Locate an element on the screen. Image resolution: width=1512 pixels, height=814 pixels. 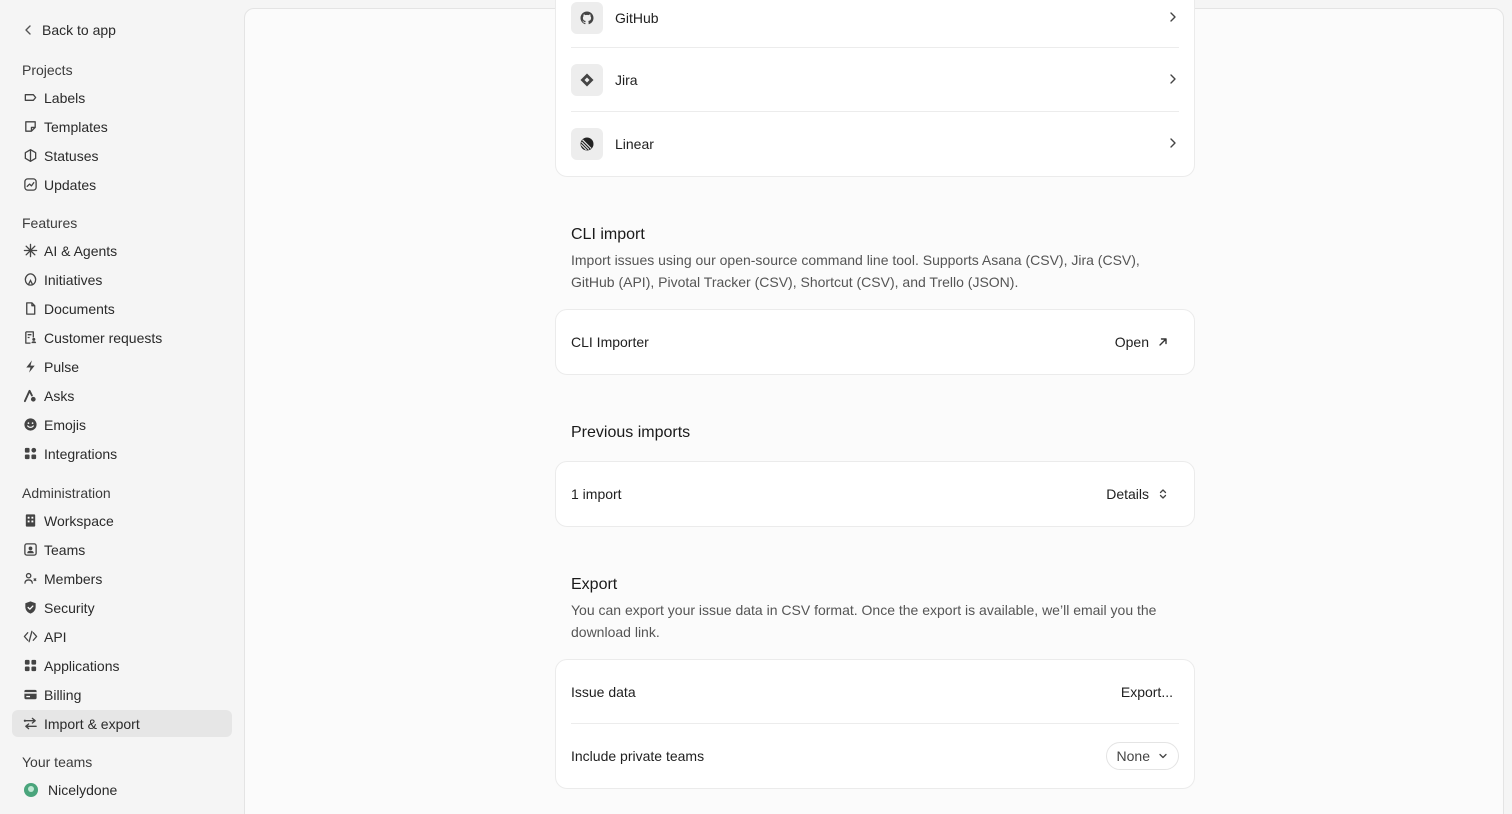
details-label: Details is located at coordinates (1127, 494).